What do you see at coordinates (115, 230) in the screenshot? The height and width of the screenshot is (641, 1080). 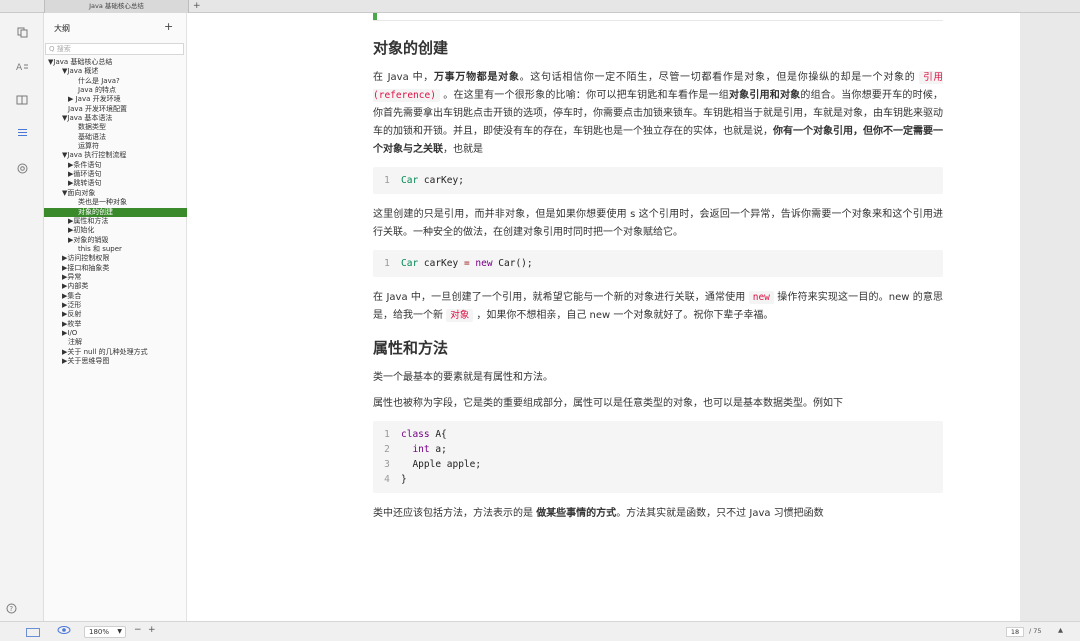 I see `outline-item: ▶初始化` at bounding box center [115, 230].